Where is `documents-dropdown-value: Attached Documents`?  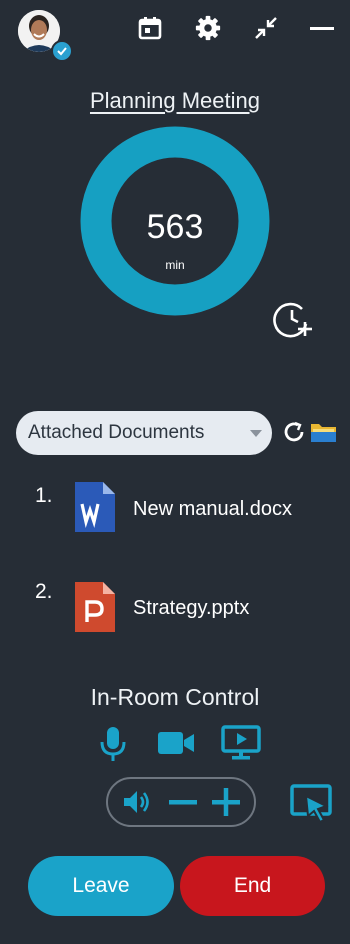
documents-dropdown-value: Attached Documents is located at coordinates (116, 432).